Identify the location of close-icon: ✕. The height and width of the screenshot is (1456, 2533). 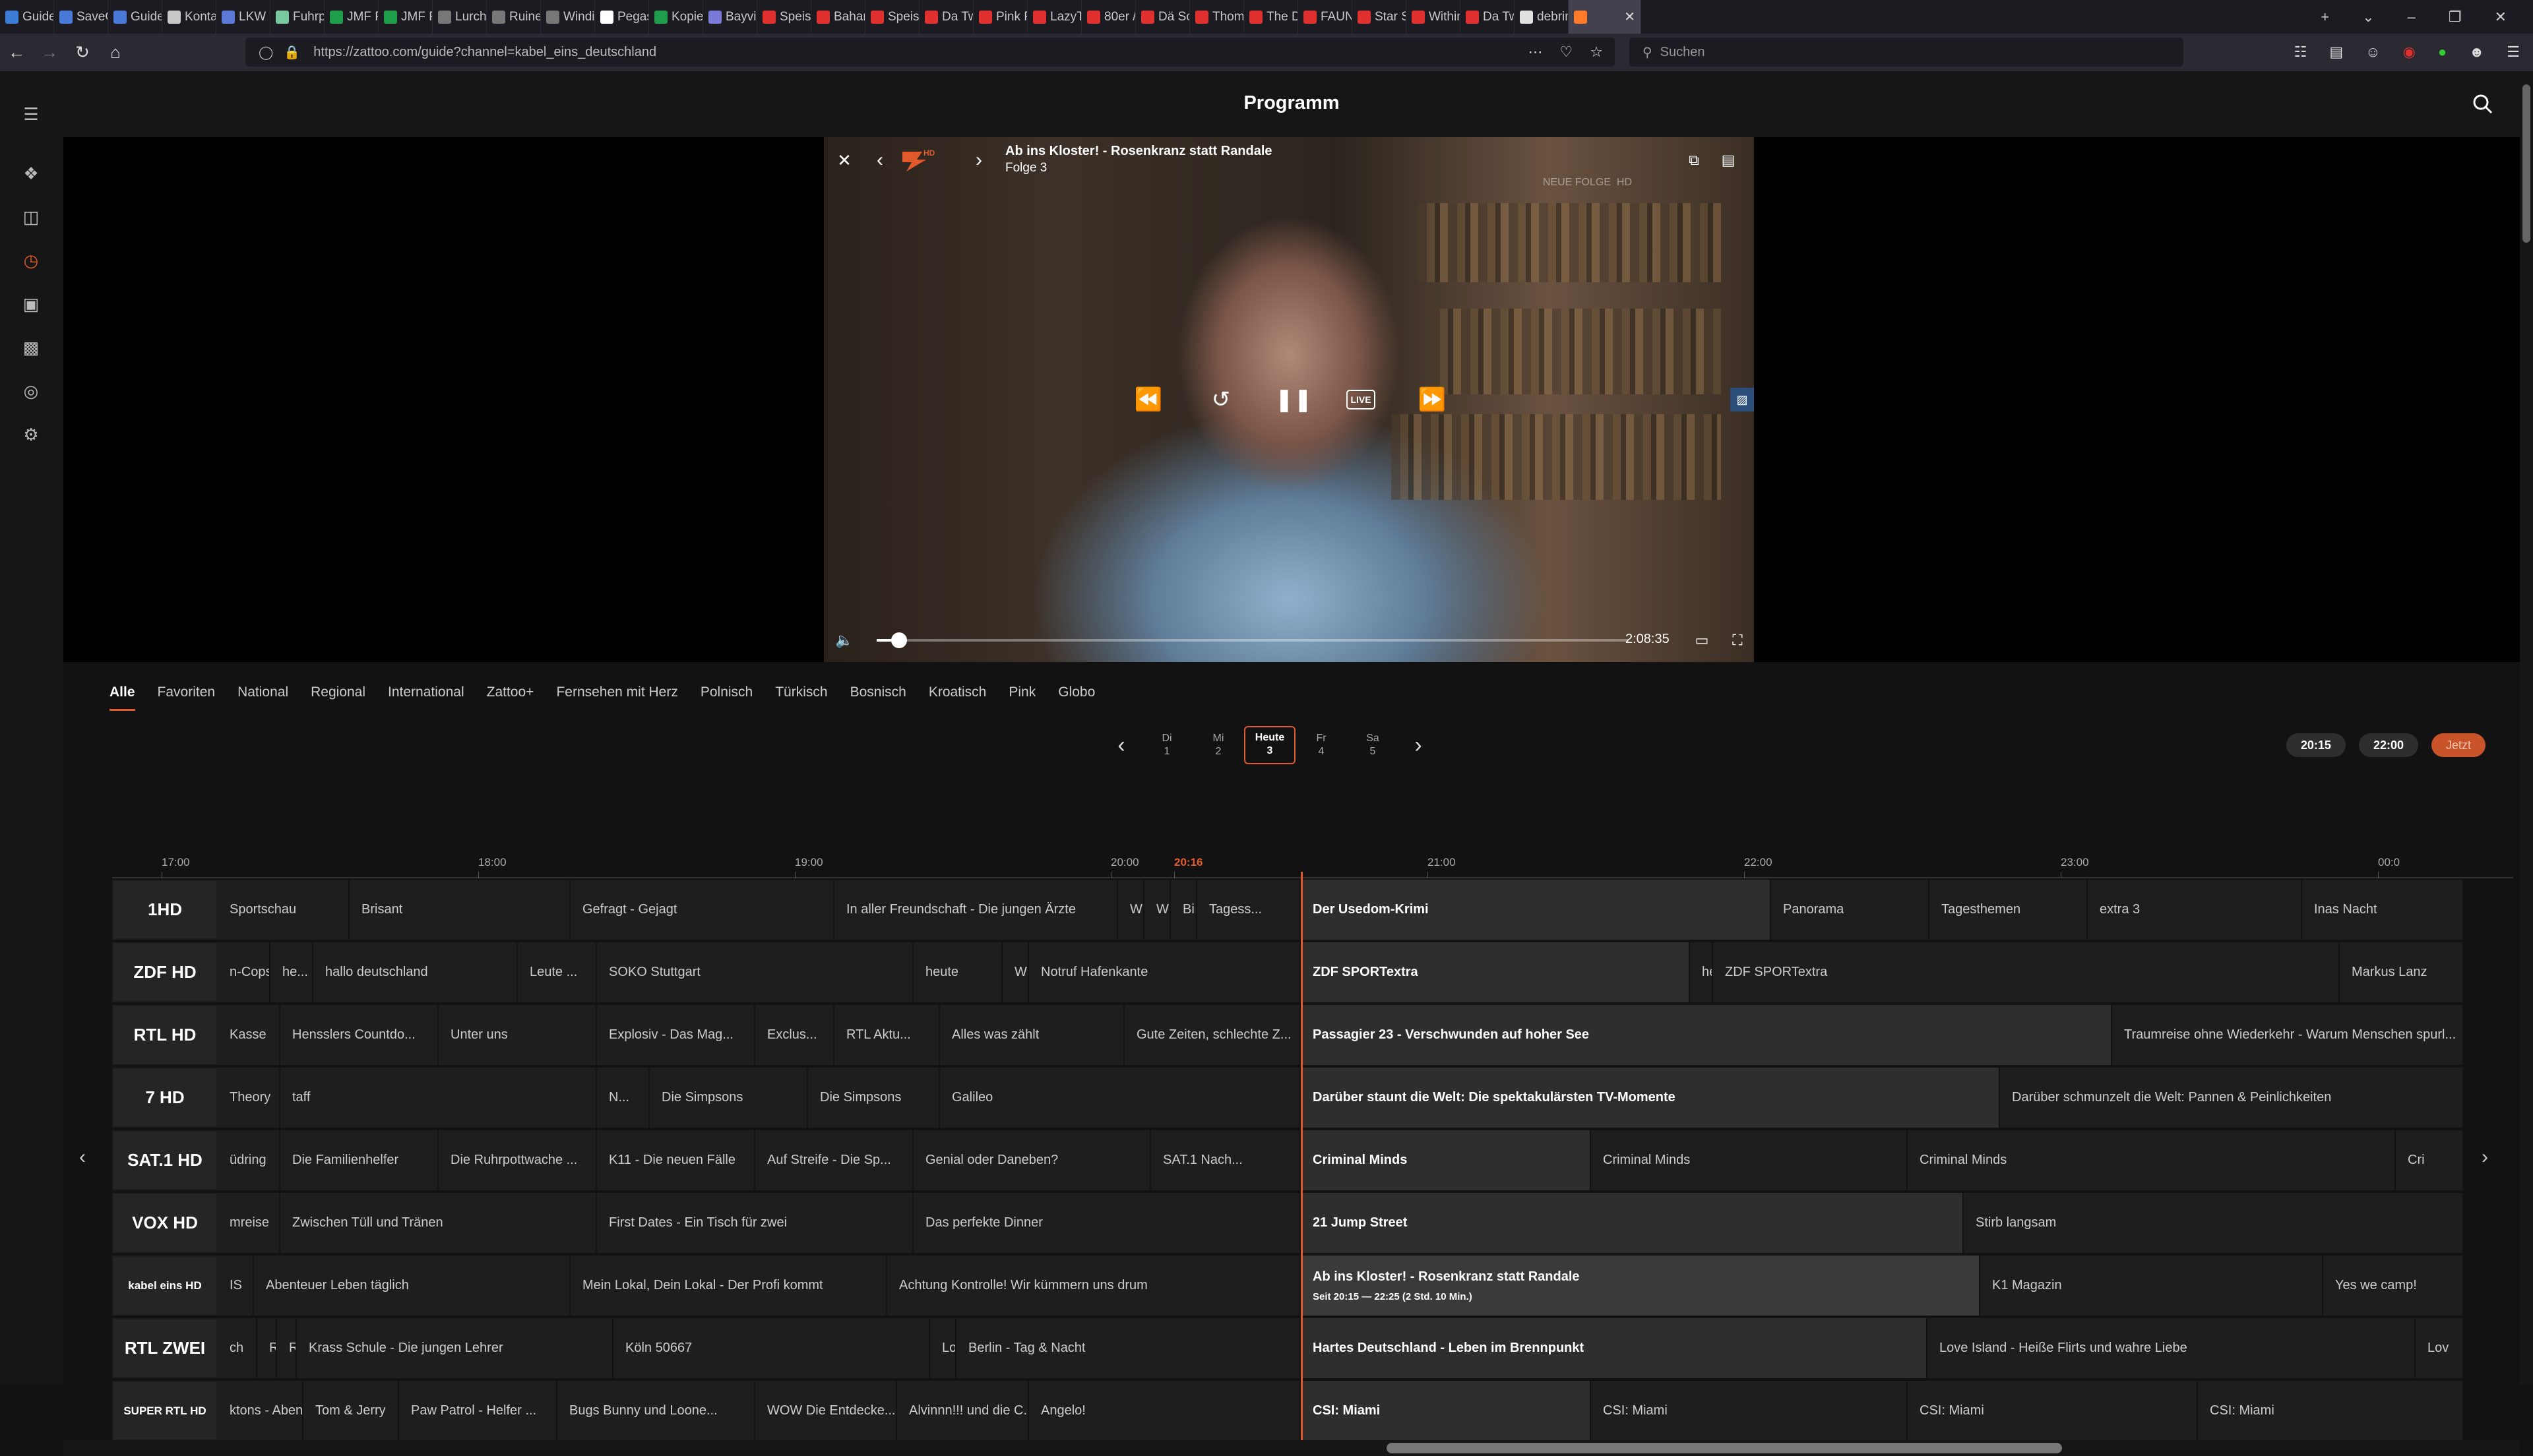
(844, 160).